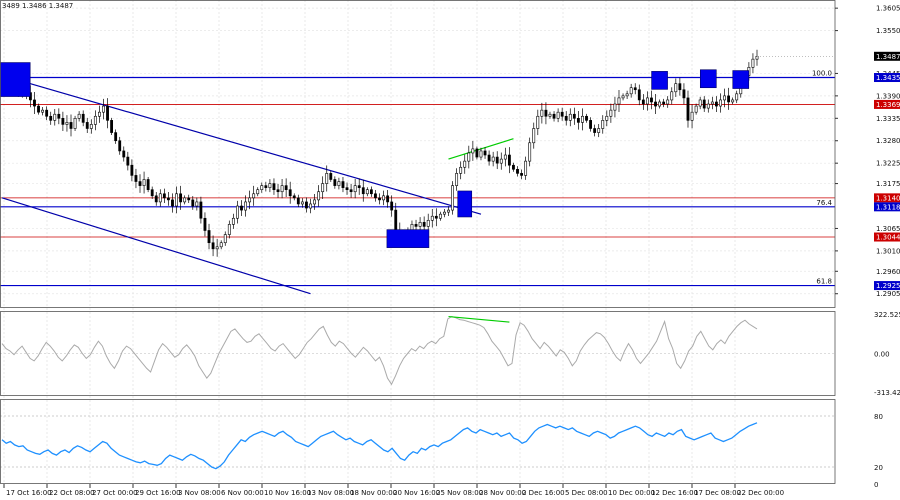 This screenshot has height=500, width=900. Describe the element at coordinates (878, 468) in the screenshot. I see `rsi-tick-label: 20` at that location.